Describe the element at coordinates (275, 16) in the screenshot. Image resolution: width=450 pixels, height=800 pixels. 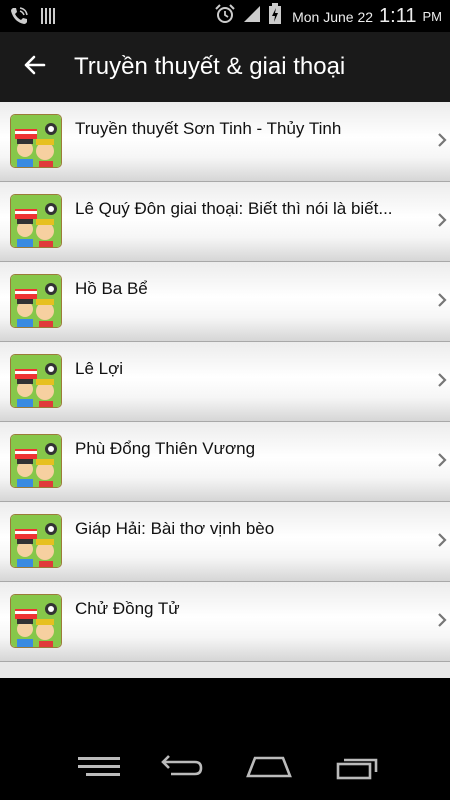
I see `battery-charging-icon` at that location.